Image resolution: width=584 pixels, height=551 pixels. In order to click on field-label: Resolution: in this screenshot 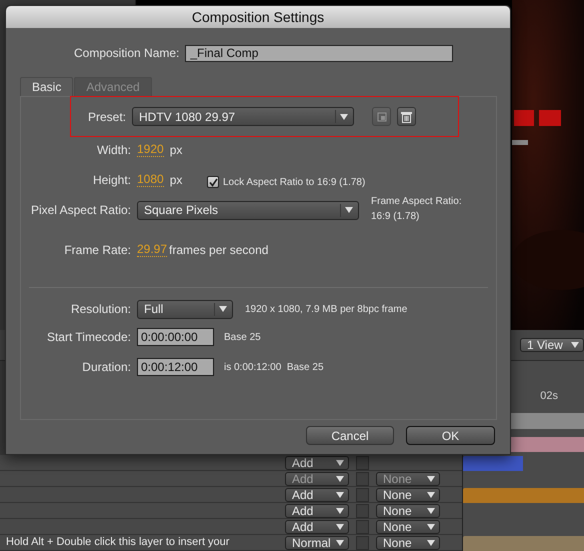, I will do `click(100, 309)`.